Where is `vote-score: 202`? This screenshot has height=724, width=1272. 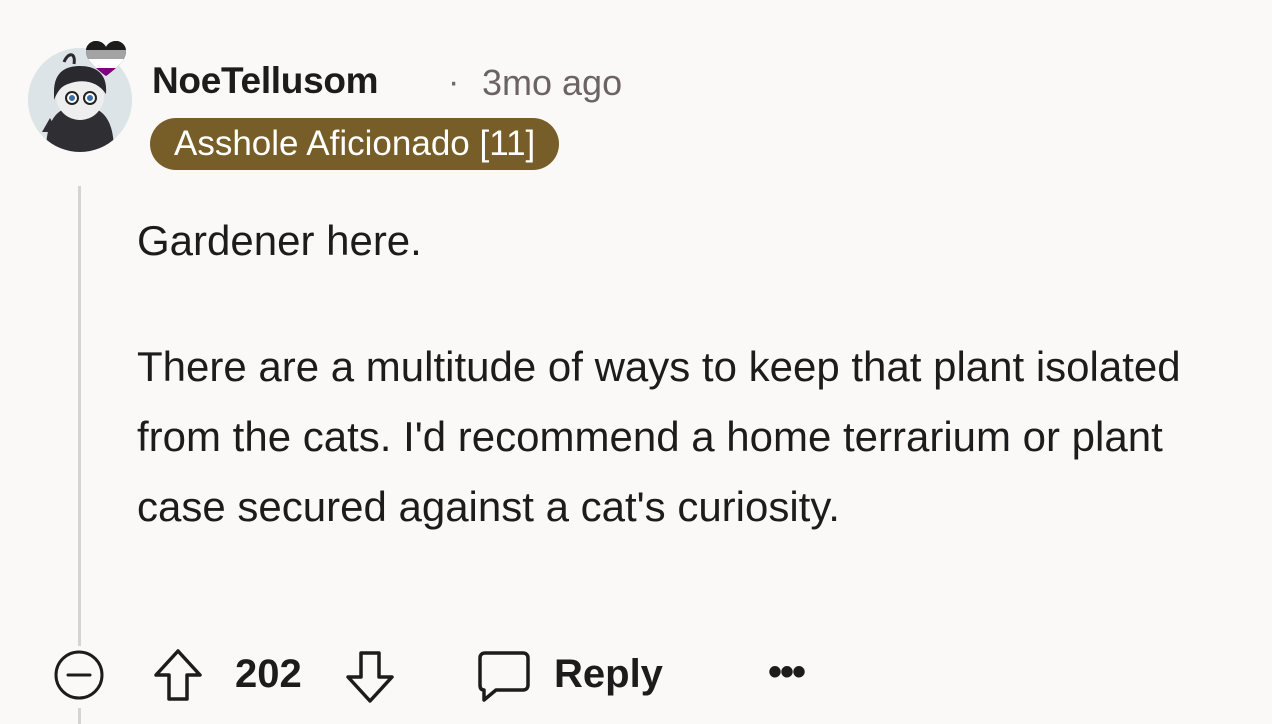
vote-score: 202 is located at coordinates (268, 674).